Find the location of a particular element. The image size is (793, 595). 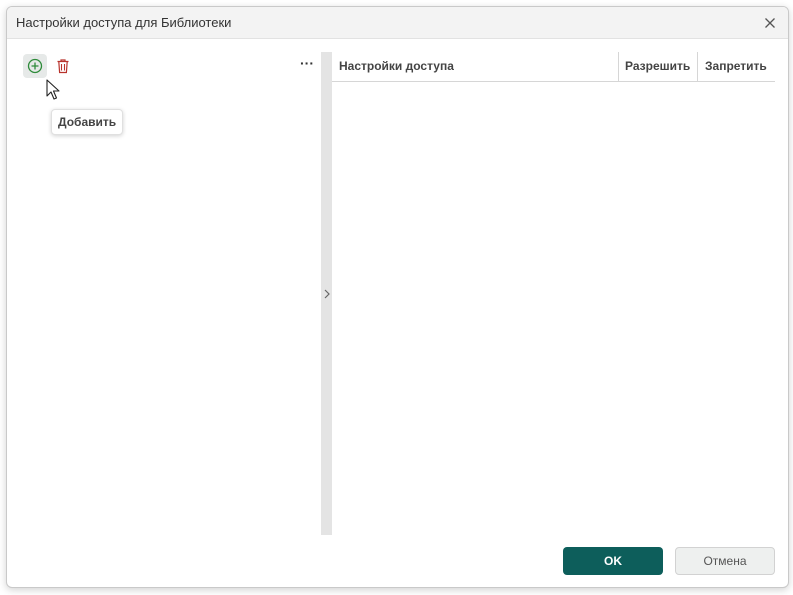

close-icon is located at coordinates (770, 23).